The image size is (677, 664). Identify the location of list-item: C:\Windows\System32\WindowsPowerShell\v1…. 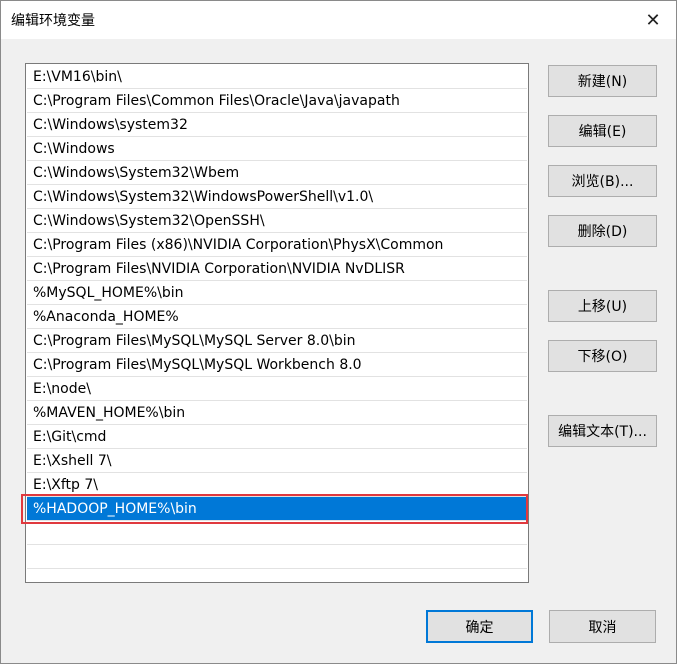
(277, 197).